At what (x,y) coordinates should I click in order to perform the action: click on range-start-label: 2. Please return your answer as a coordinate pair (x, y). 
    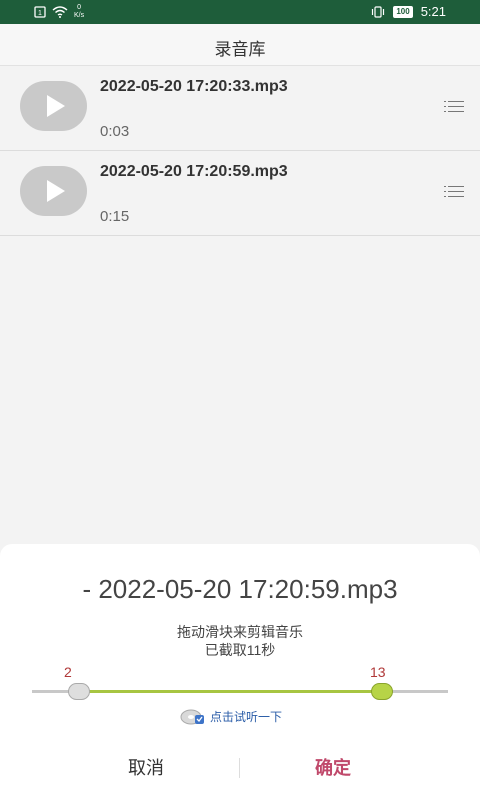
    Looking at the image, I should click on (68, 672).